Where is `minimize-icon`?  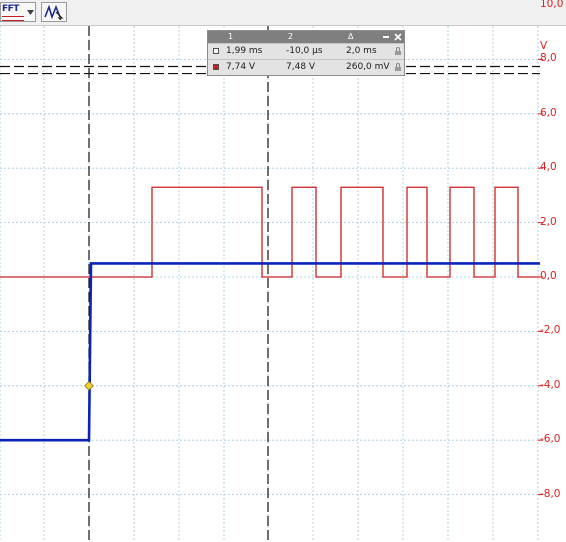 minimize-icon is located at coordinates (386, 37).